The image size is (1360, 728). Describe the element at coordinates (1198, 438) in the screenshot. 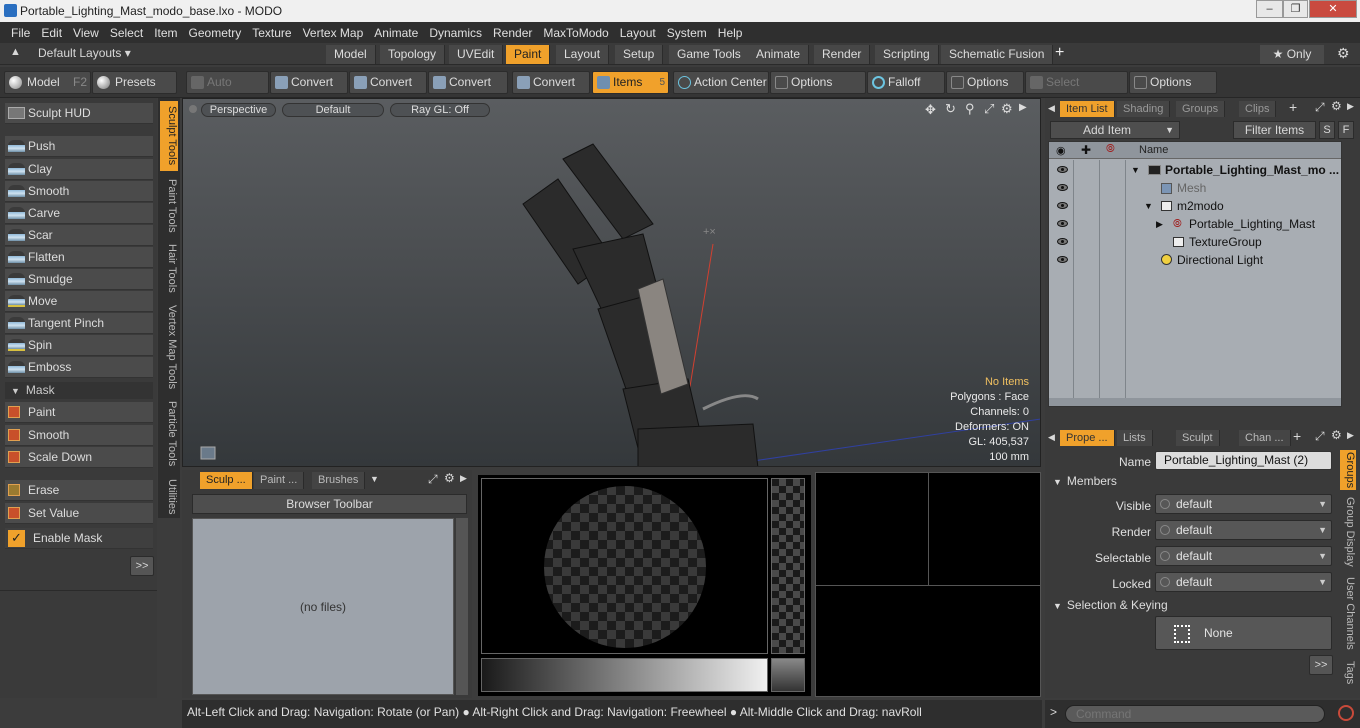

I see `tab-sculpt: Sculpt` at that location.